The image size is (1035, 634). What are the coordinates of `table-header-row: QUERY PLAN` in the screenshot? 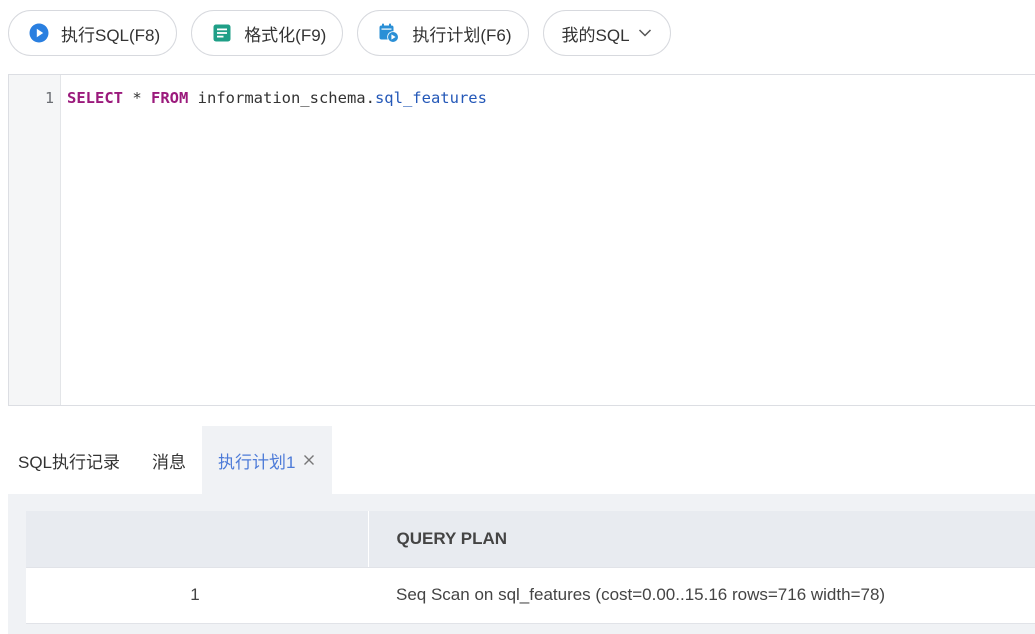 It's located at (530, 539).